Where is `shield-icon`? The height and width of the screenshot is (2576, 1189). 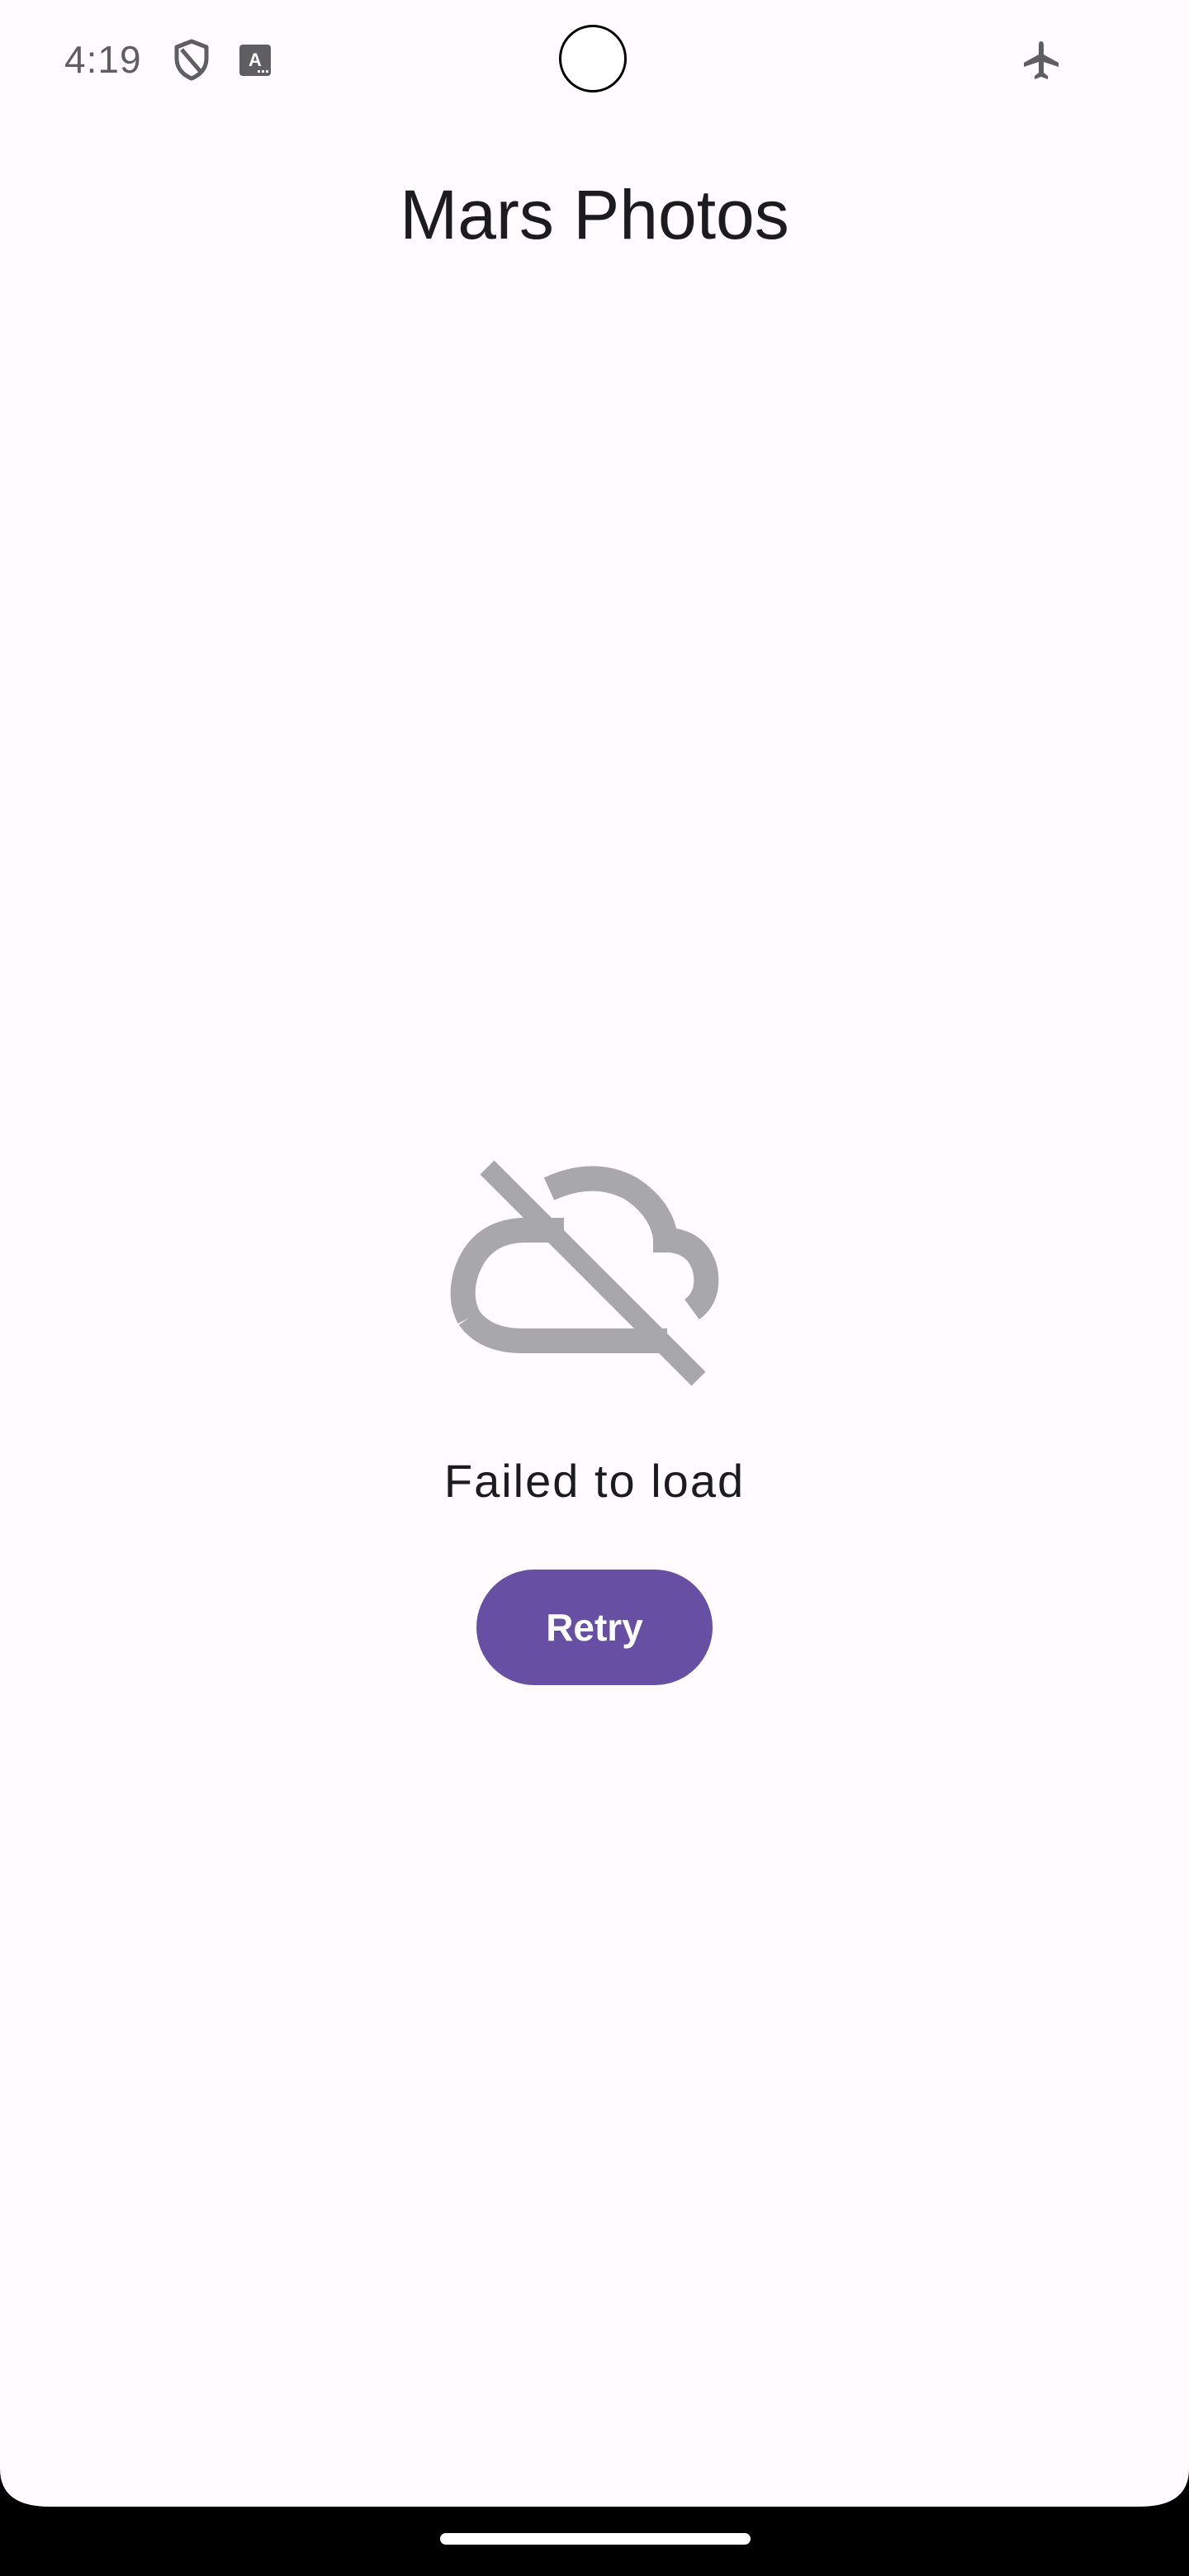
shield-icon is located at coordinates (191, 60).